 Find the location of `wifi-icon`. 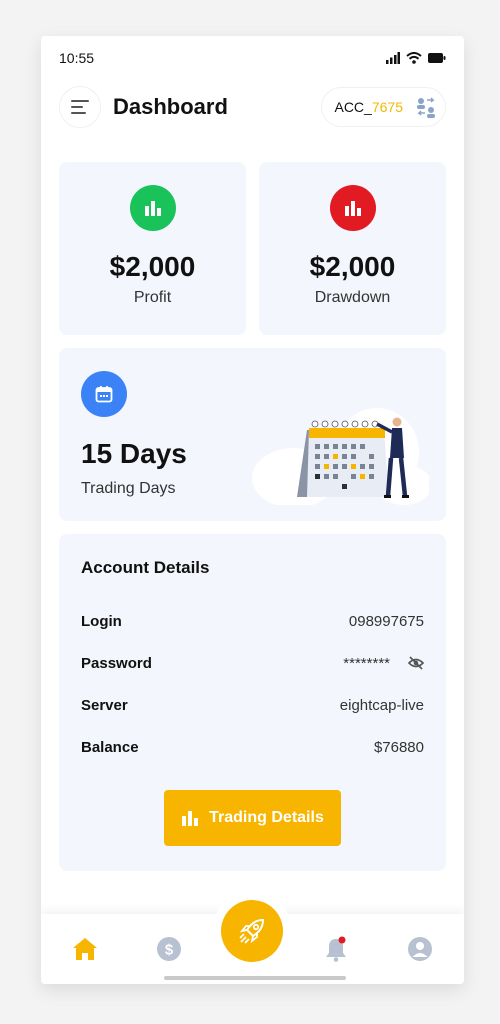

wifi-icon is located at coordinates (414, 58).